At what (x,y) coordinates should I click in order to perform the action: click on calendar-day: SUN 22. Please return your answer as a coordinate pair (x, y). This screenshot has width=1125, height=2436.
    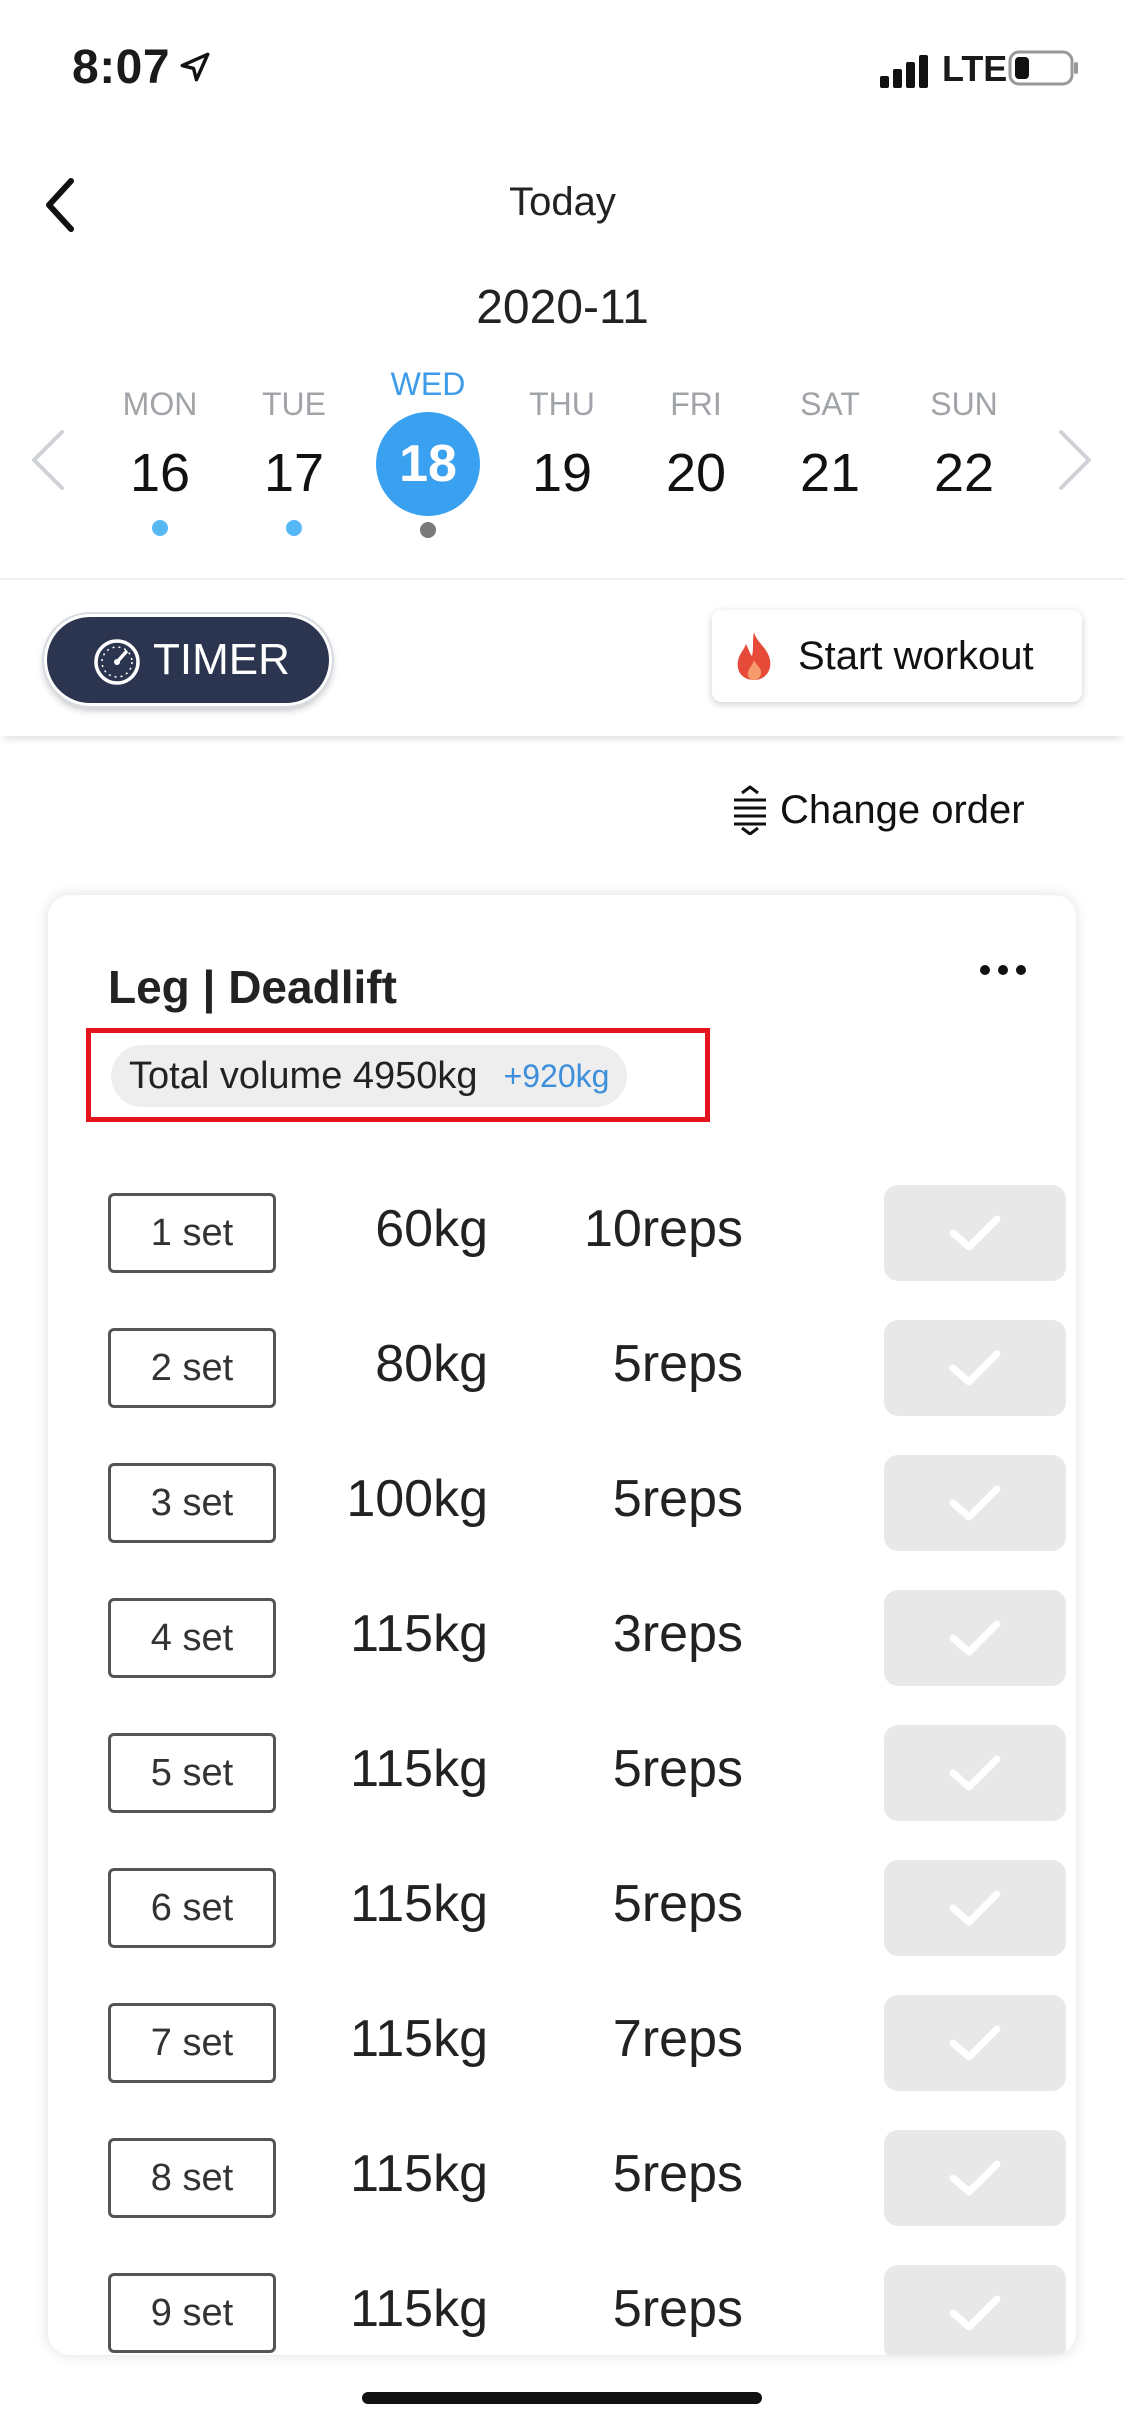
    Looking at the image, I should click on (964, 460).